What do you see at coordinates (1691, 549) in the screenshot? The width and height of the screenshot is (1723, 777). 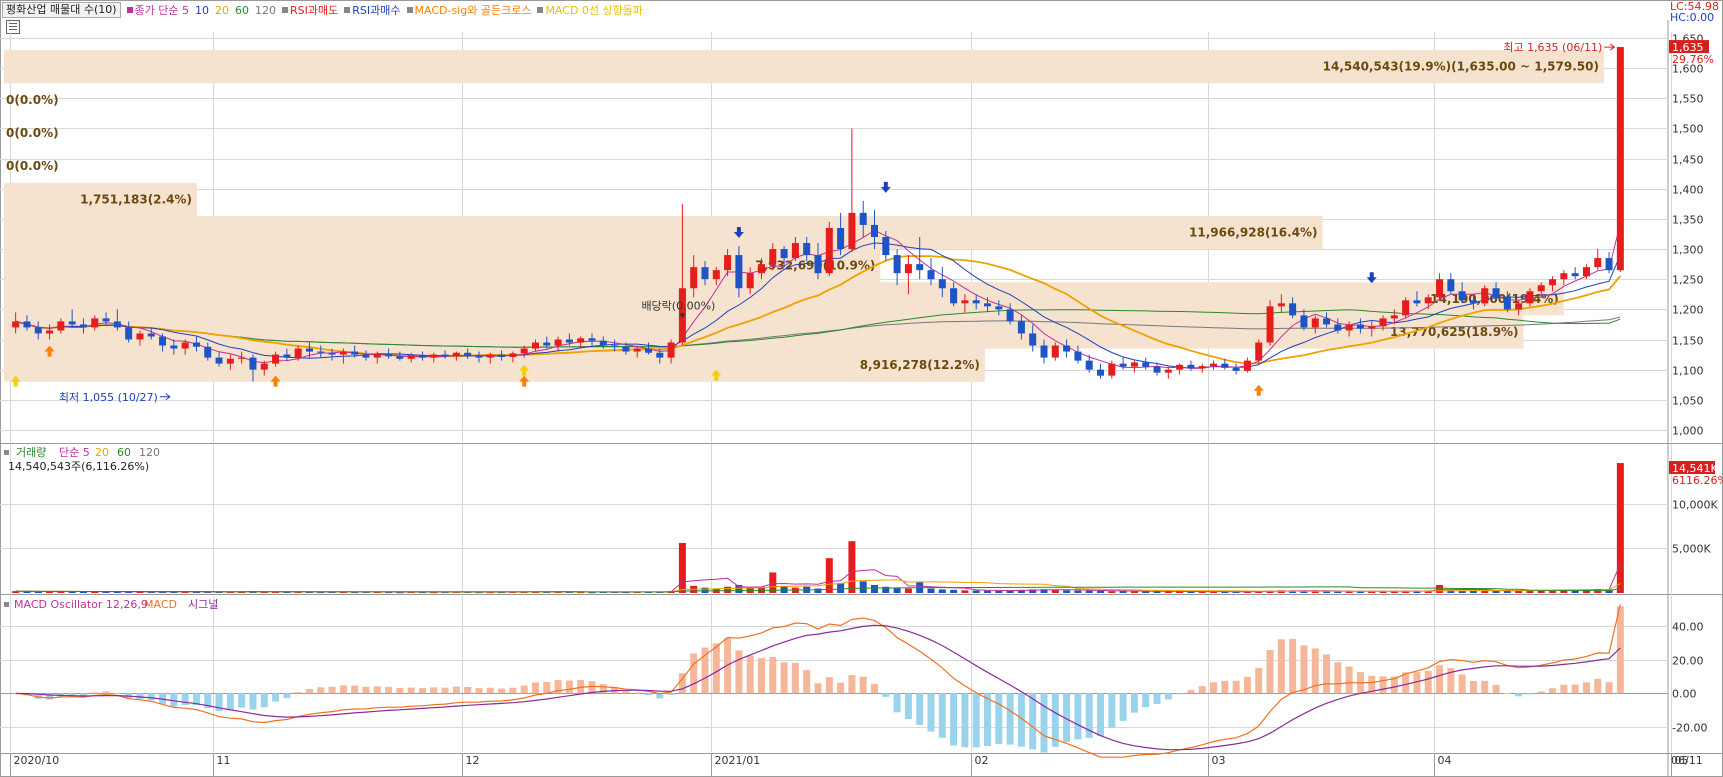 I see `volume-tick-label: 5,000K` at bounding box center [1691, 549].